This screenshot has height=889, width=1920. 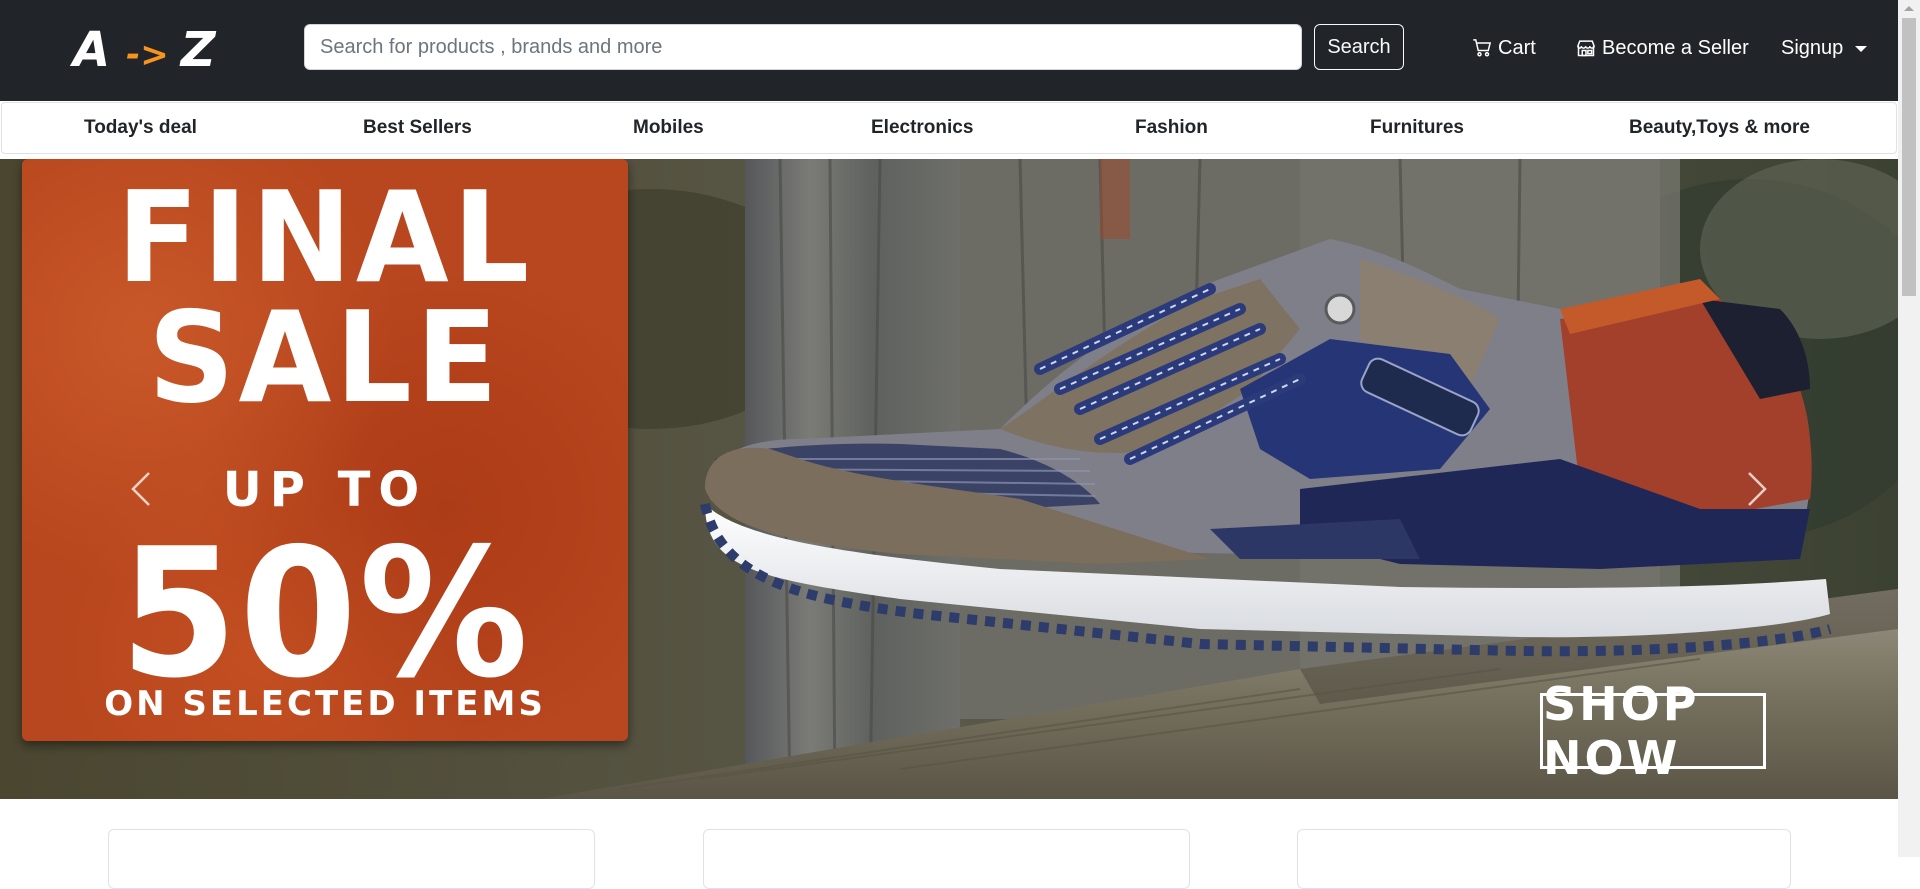 What do you see at coordinates (140, 128) in the screenshot?
I see `category-todays-deal: Today's deal` at bounding box center [140, 128].